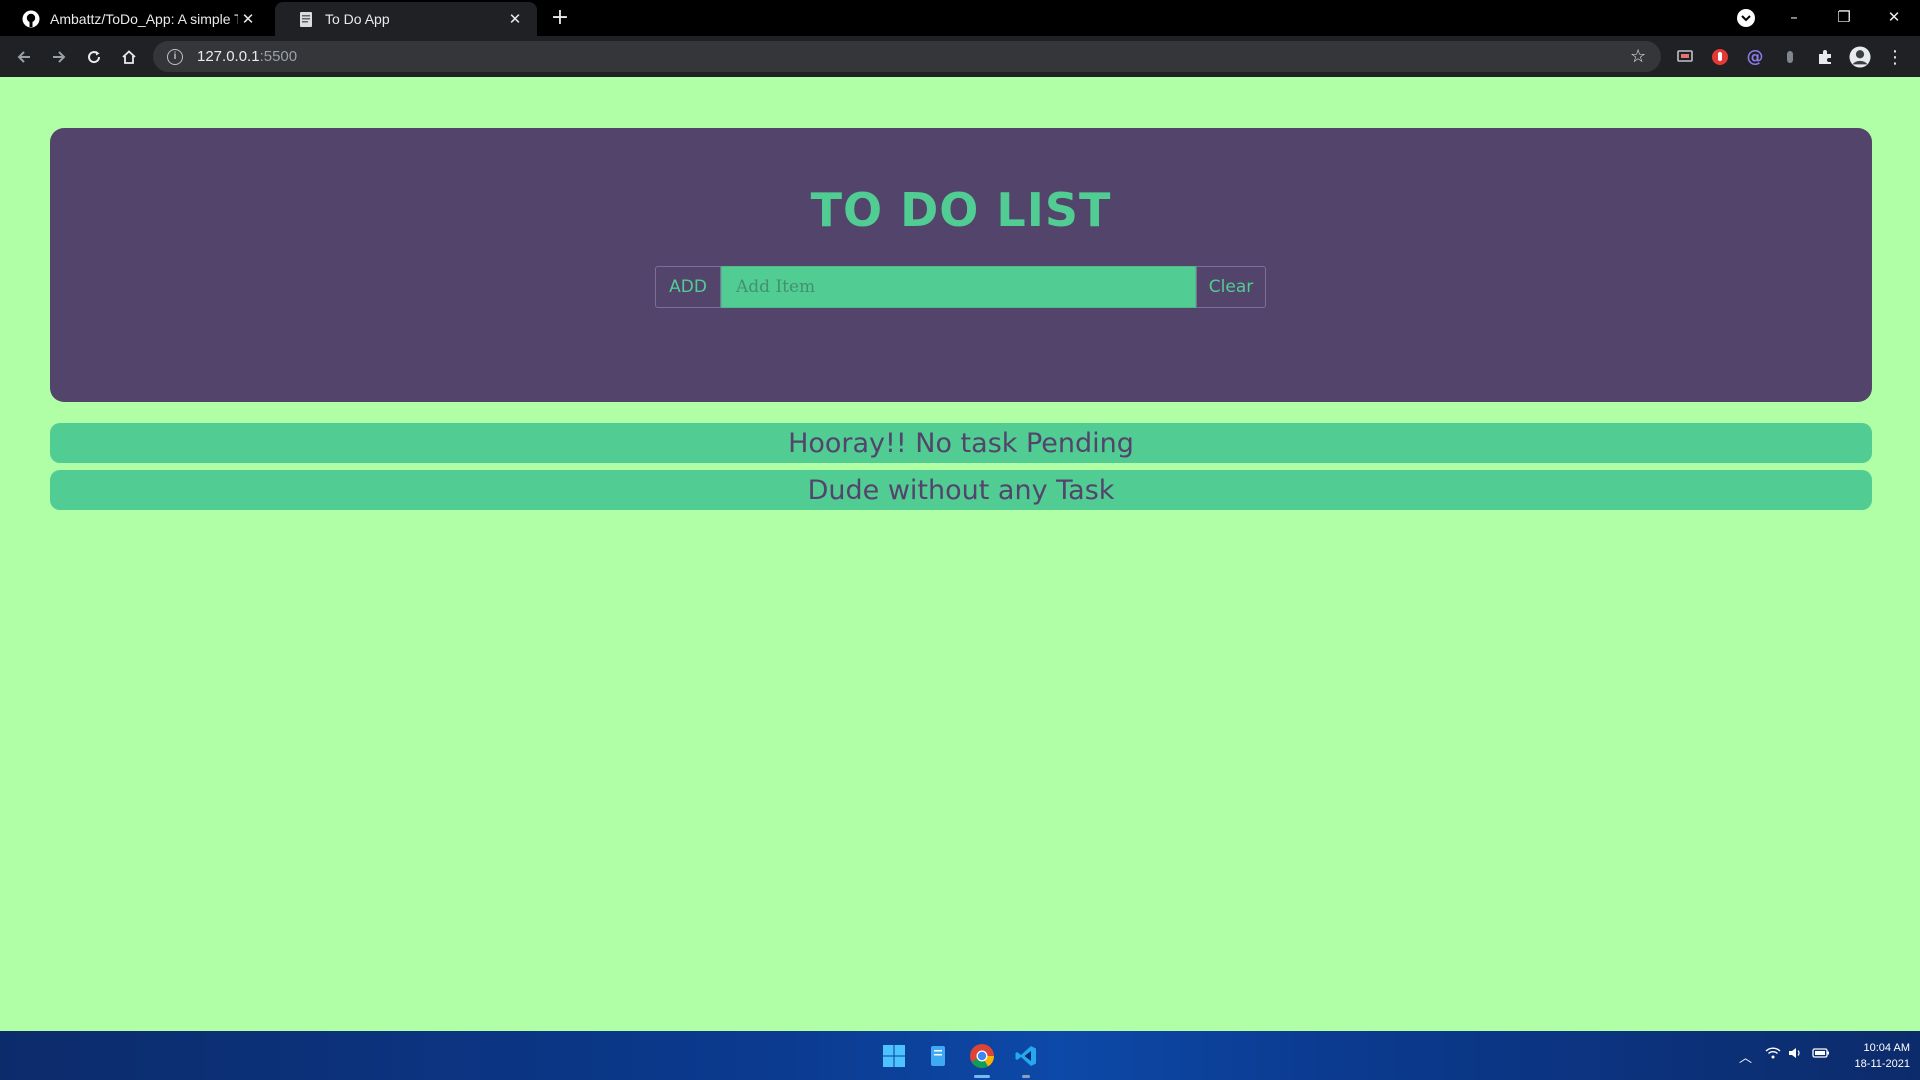 This screenshot has height=1080, width=1920. What do you see at coordinates (1026, 1076) in the screenshot?
I see `running-app-indicator` at bounding box center [1026, 1076].